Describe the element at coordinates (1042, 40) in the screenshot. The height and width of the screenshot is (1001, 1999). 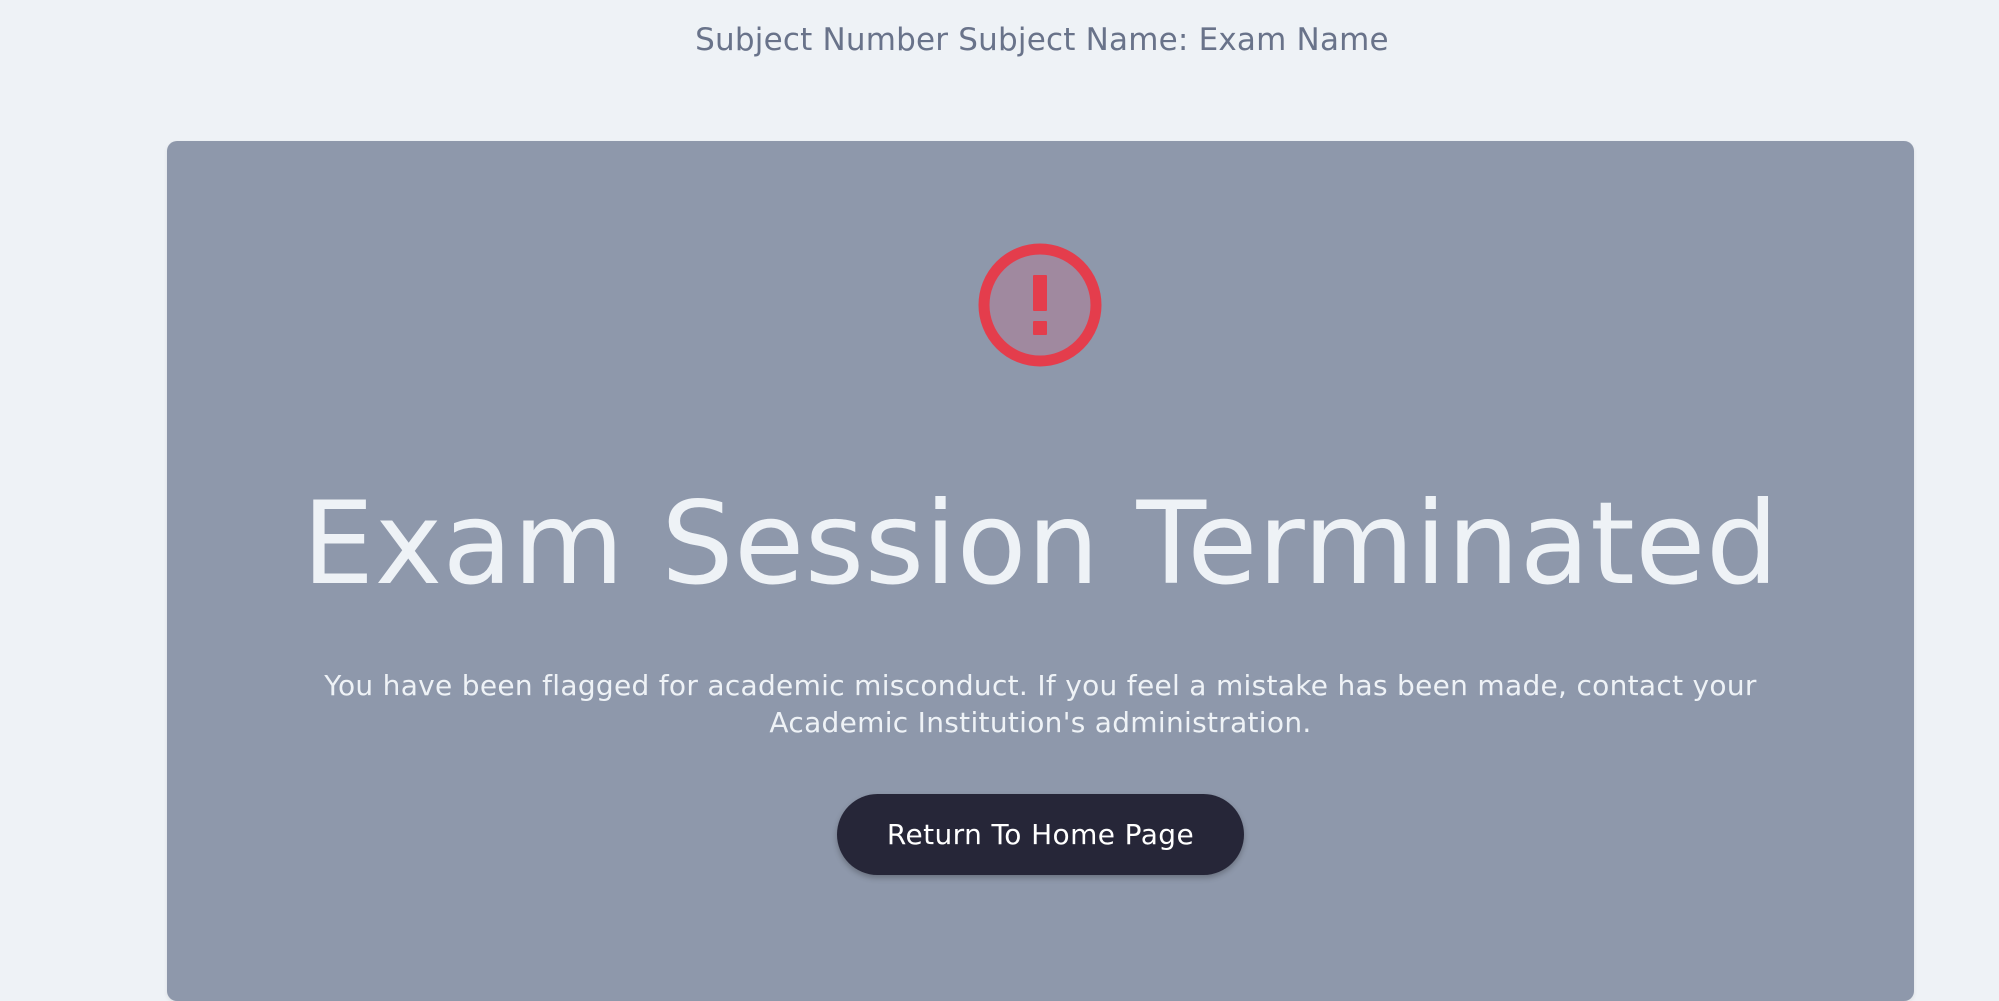
I see `exam-title: Subject Number Subject Name: Exam Name` at that location.